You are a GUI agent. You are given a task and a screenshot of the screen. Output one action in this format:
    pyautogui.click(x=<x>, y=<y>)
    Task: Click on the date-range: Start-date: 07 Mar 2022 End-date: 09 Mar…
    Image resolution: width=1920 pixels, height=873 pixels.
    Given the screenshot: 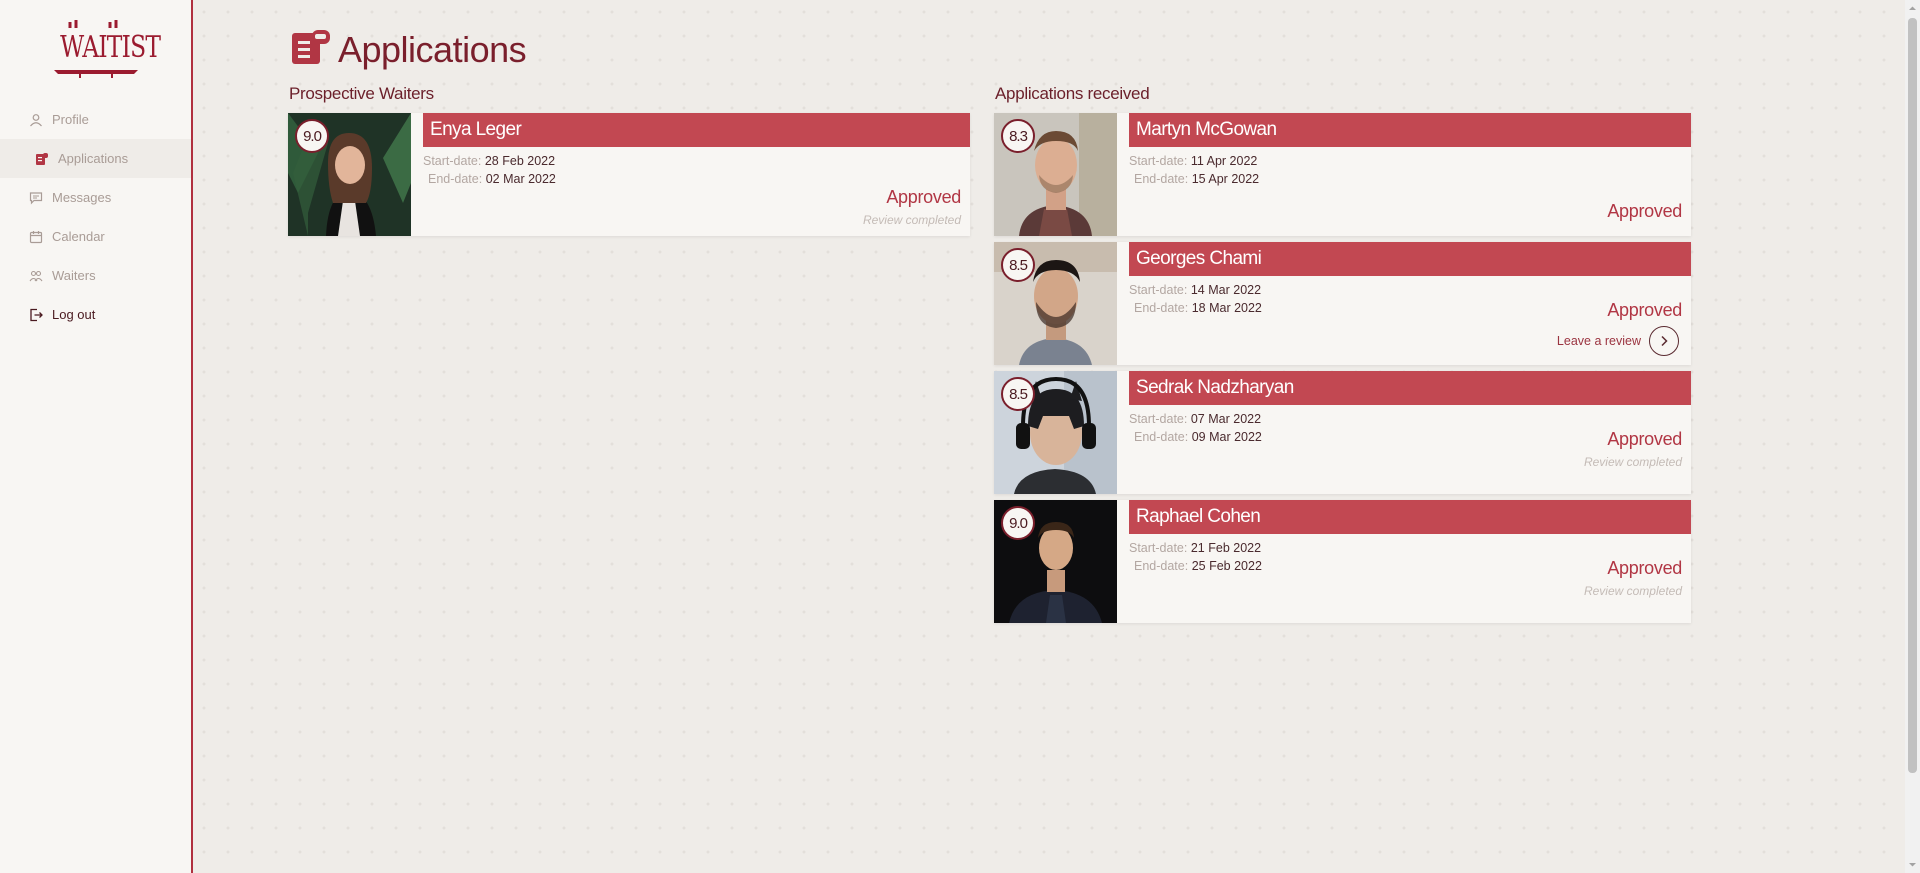 What is the action you would take?
    pyautogui.click(x=1195, y=428)
    